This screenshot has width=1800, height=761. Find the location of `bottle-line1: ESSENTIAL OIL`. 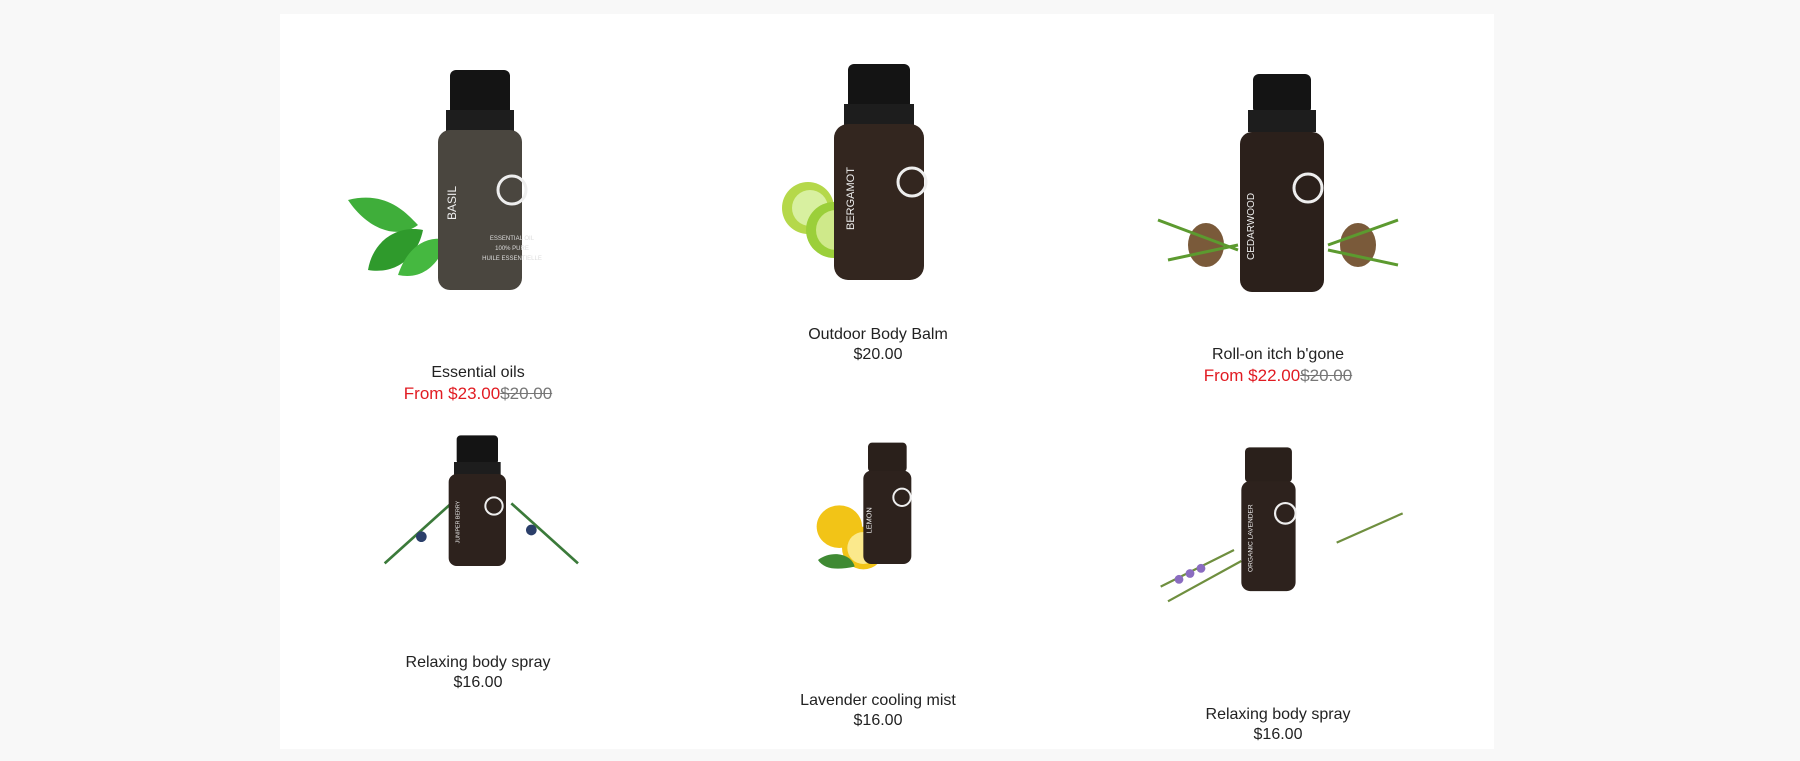

bottle-line1: ESSENTIAL OIL is located at coordinates (512, 239).